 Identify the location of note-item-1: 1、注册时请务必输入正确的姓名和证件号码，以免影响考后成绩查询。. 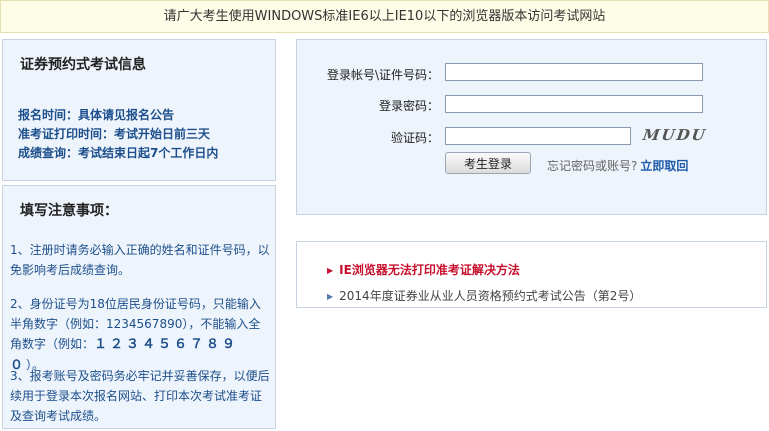
(140, 260).